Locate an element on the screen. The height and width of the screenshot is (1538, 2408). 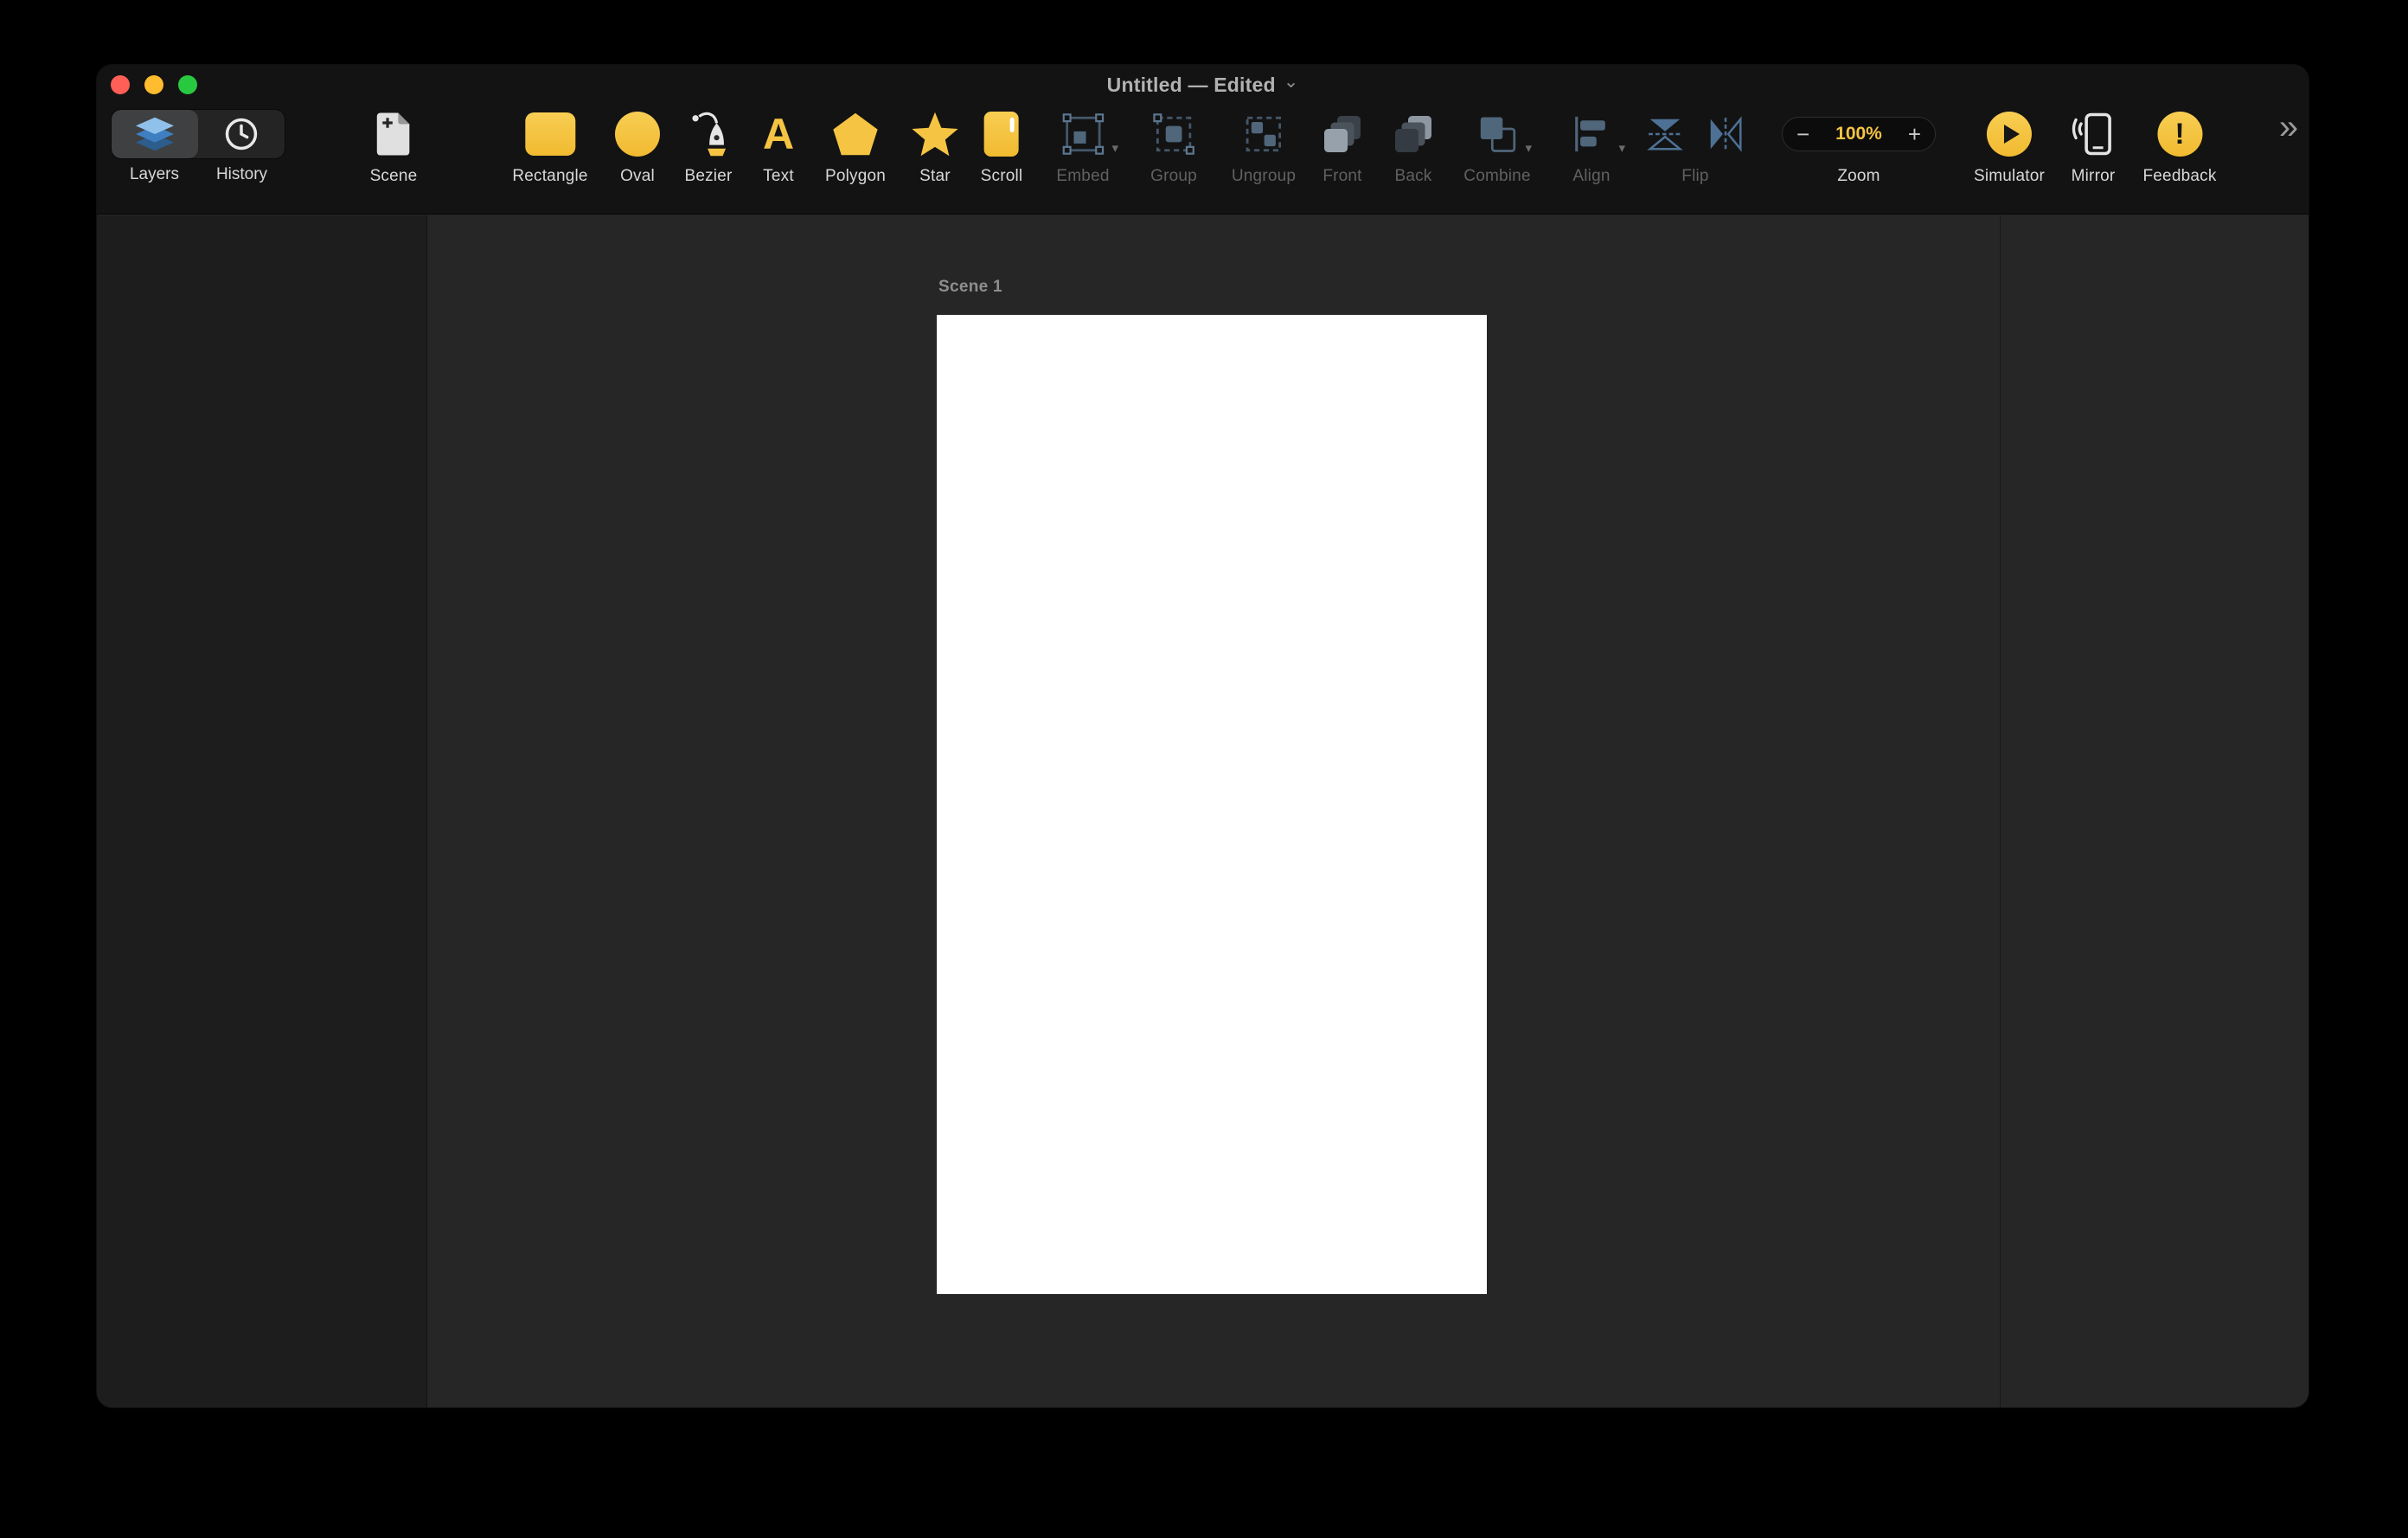
simulator-button: Simulator is located at coordinates (2009, 146).